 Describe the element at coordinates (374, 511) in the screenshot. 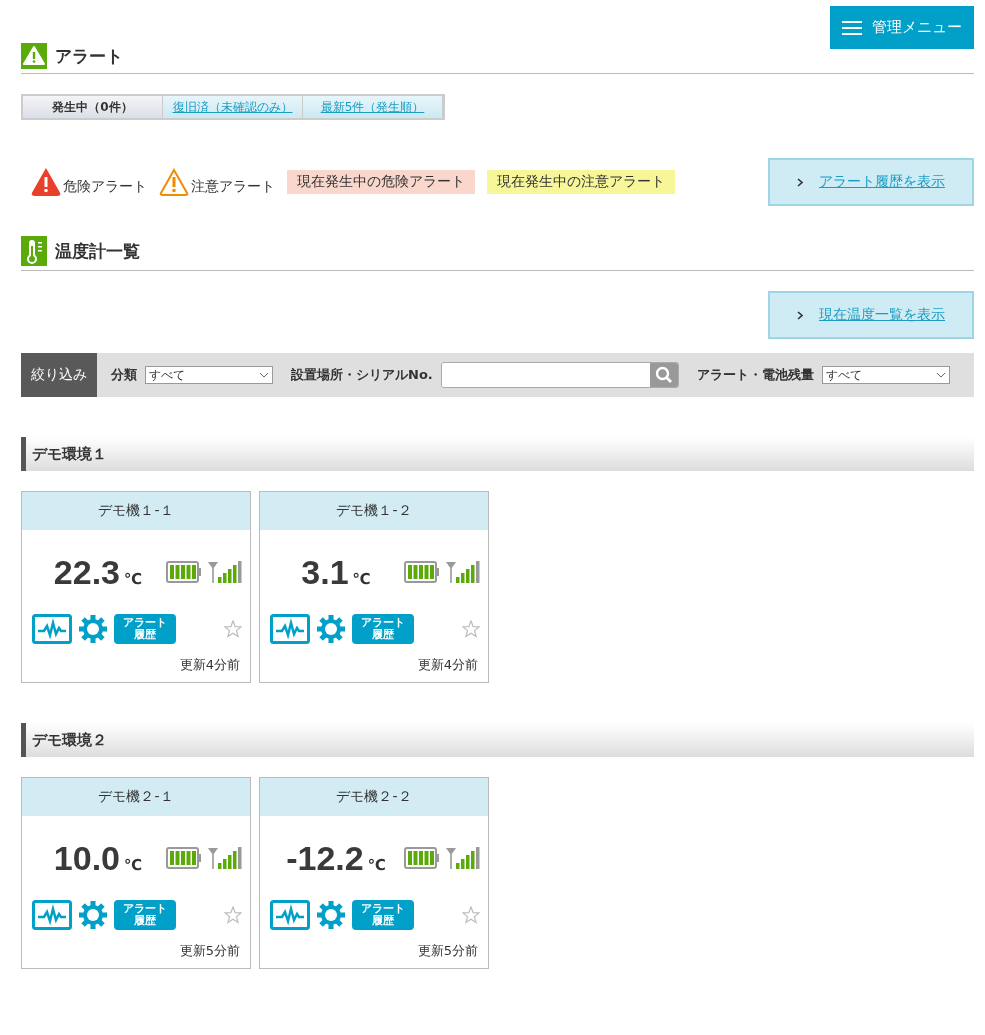

I see `device-name: デモ機１-２` at that location.